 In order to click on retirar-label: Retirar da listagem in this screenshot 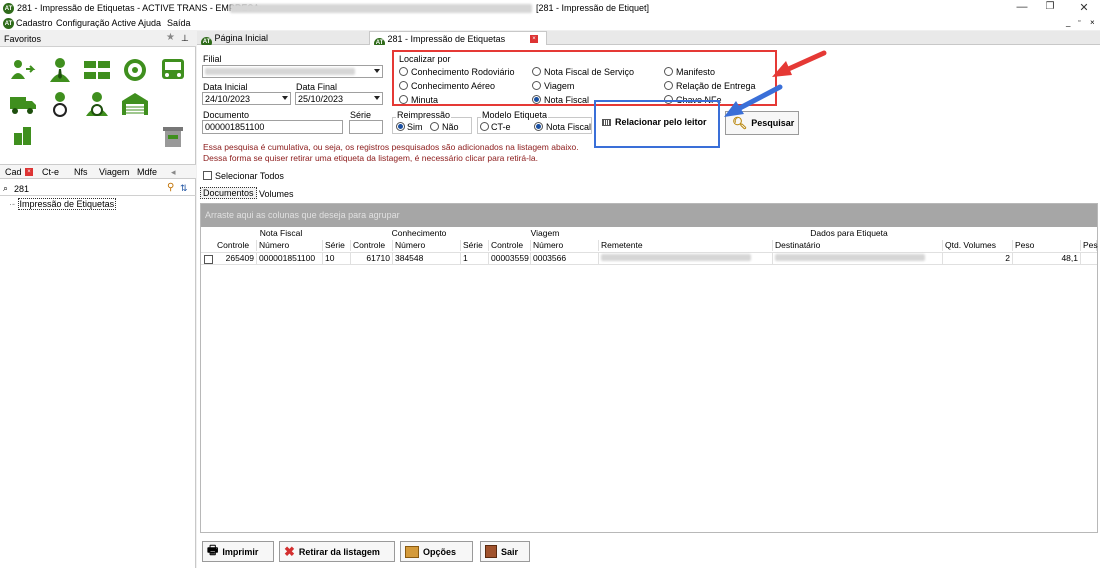, I will do `click(339, 551)`.